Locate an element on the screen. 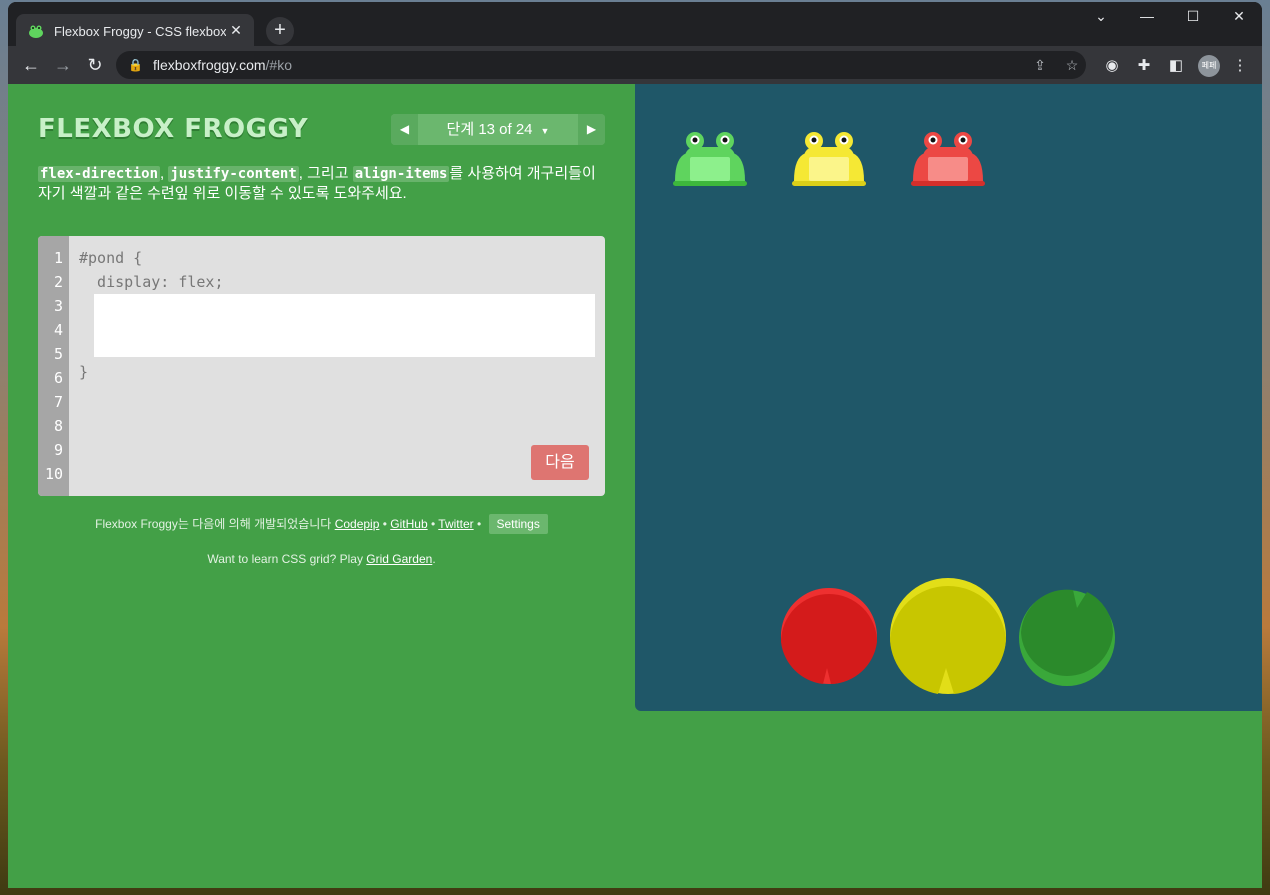 This screenshot has width=1270, height=895. frog-red is located at coordinates (948, 159).